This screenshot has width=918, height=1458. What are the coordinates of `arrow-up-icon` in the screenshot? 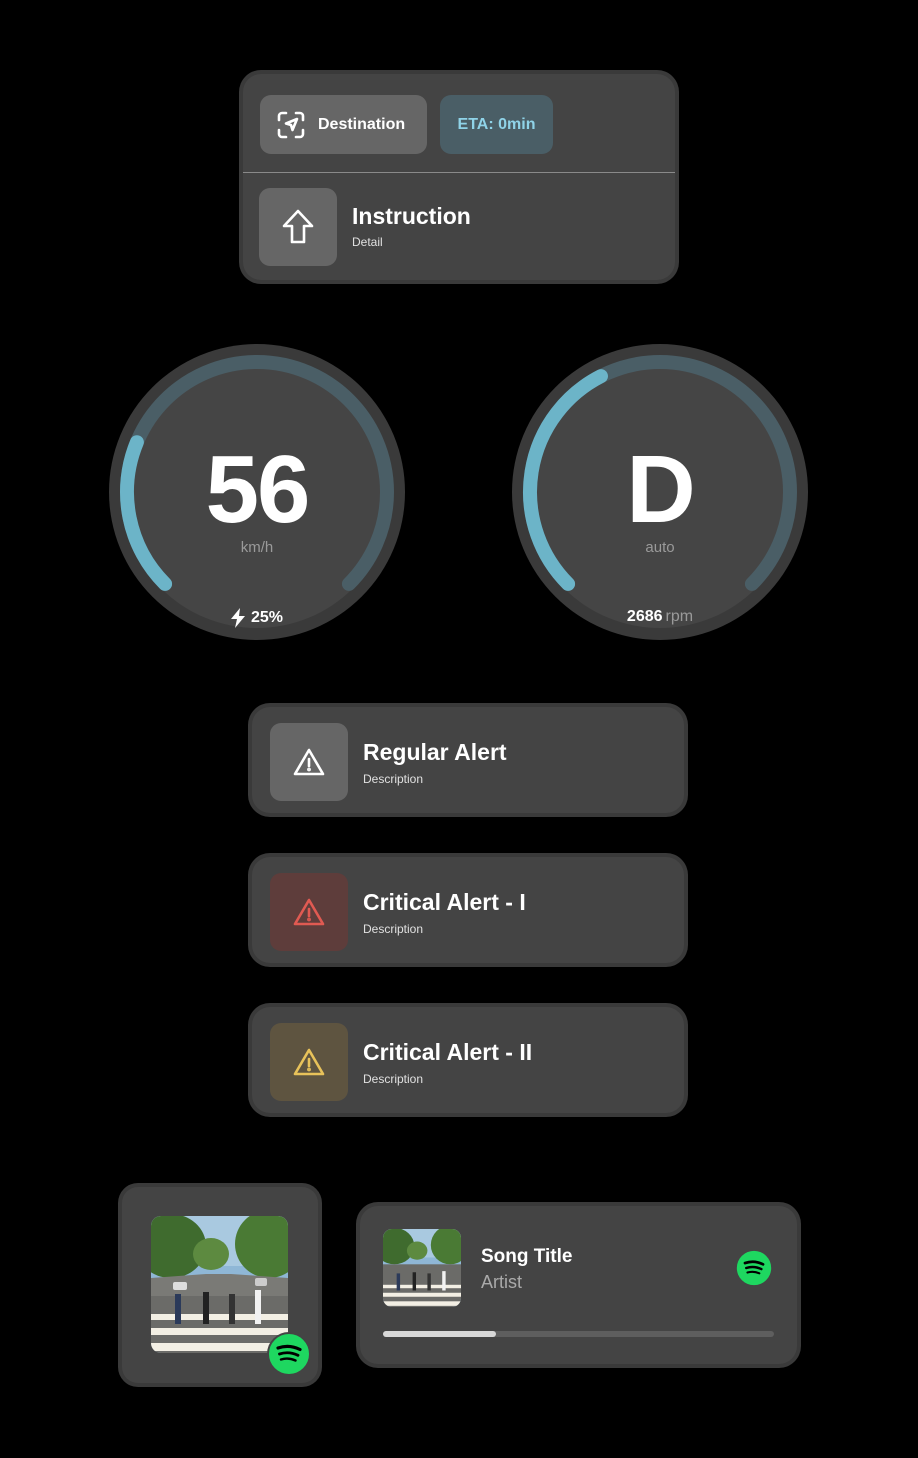 It's located at (298, 226).